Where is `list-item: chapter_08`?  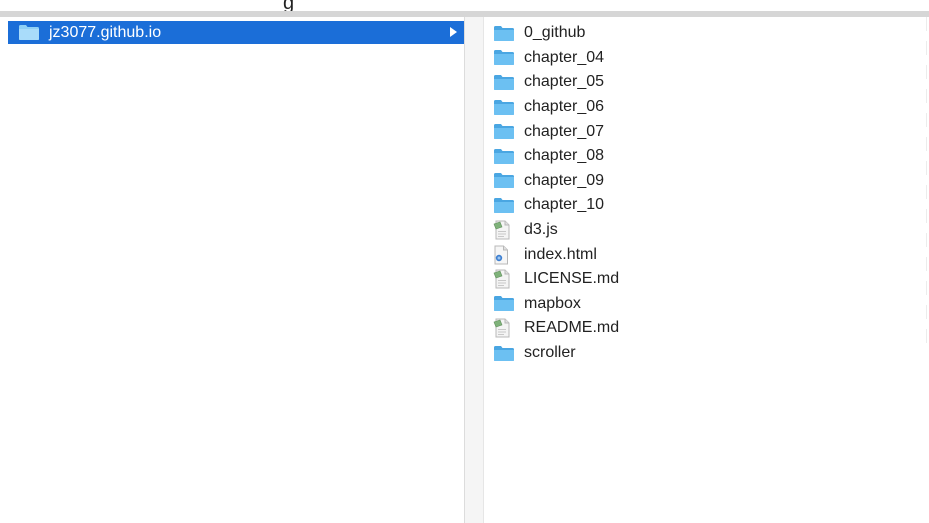 list-item: chapter_08 is located at coordinates (556, 156).